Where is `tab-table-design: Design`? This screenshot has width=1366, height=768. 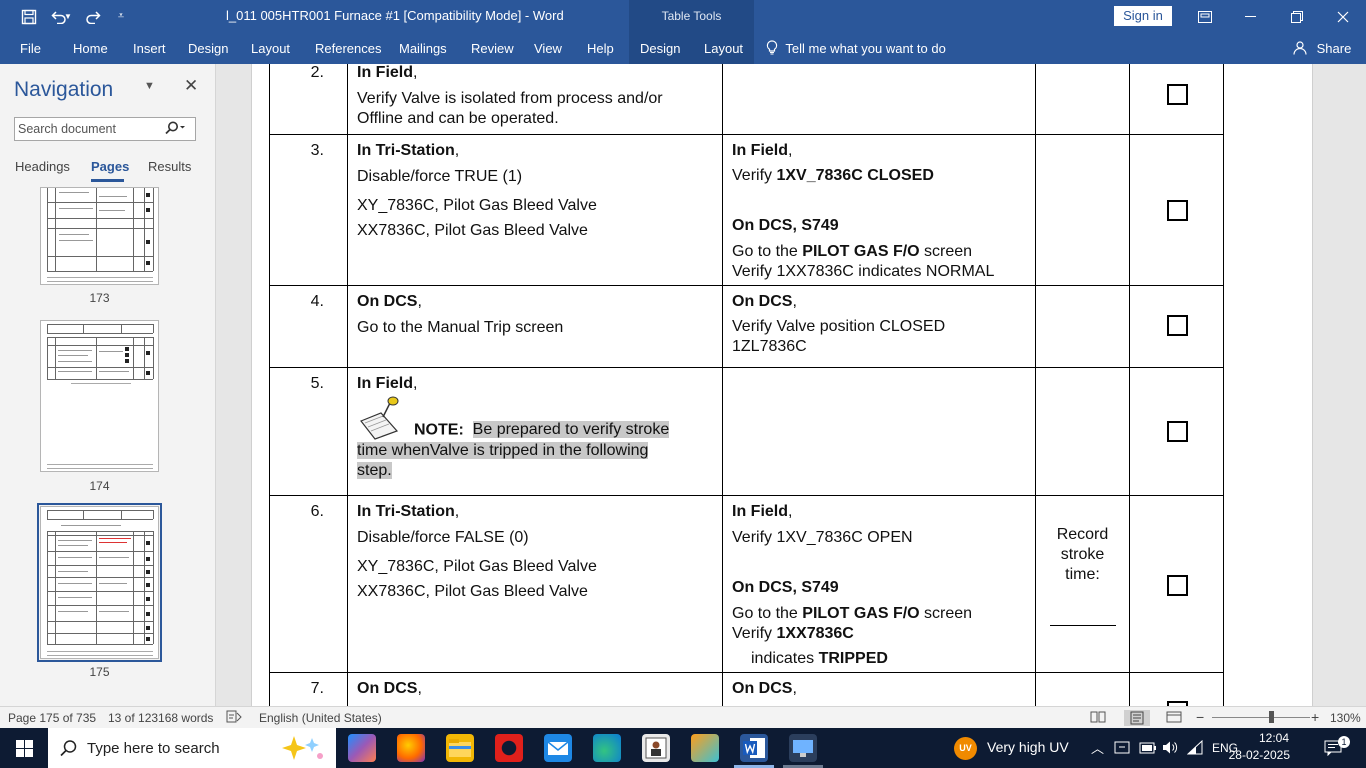 tab-table-design: Design is located at coordinates (660, 48).